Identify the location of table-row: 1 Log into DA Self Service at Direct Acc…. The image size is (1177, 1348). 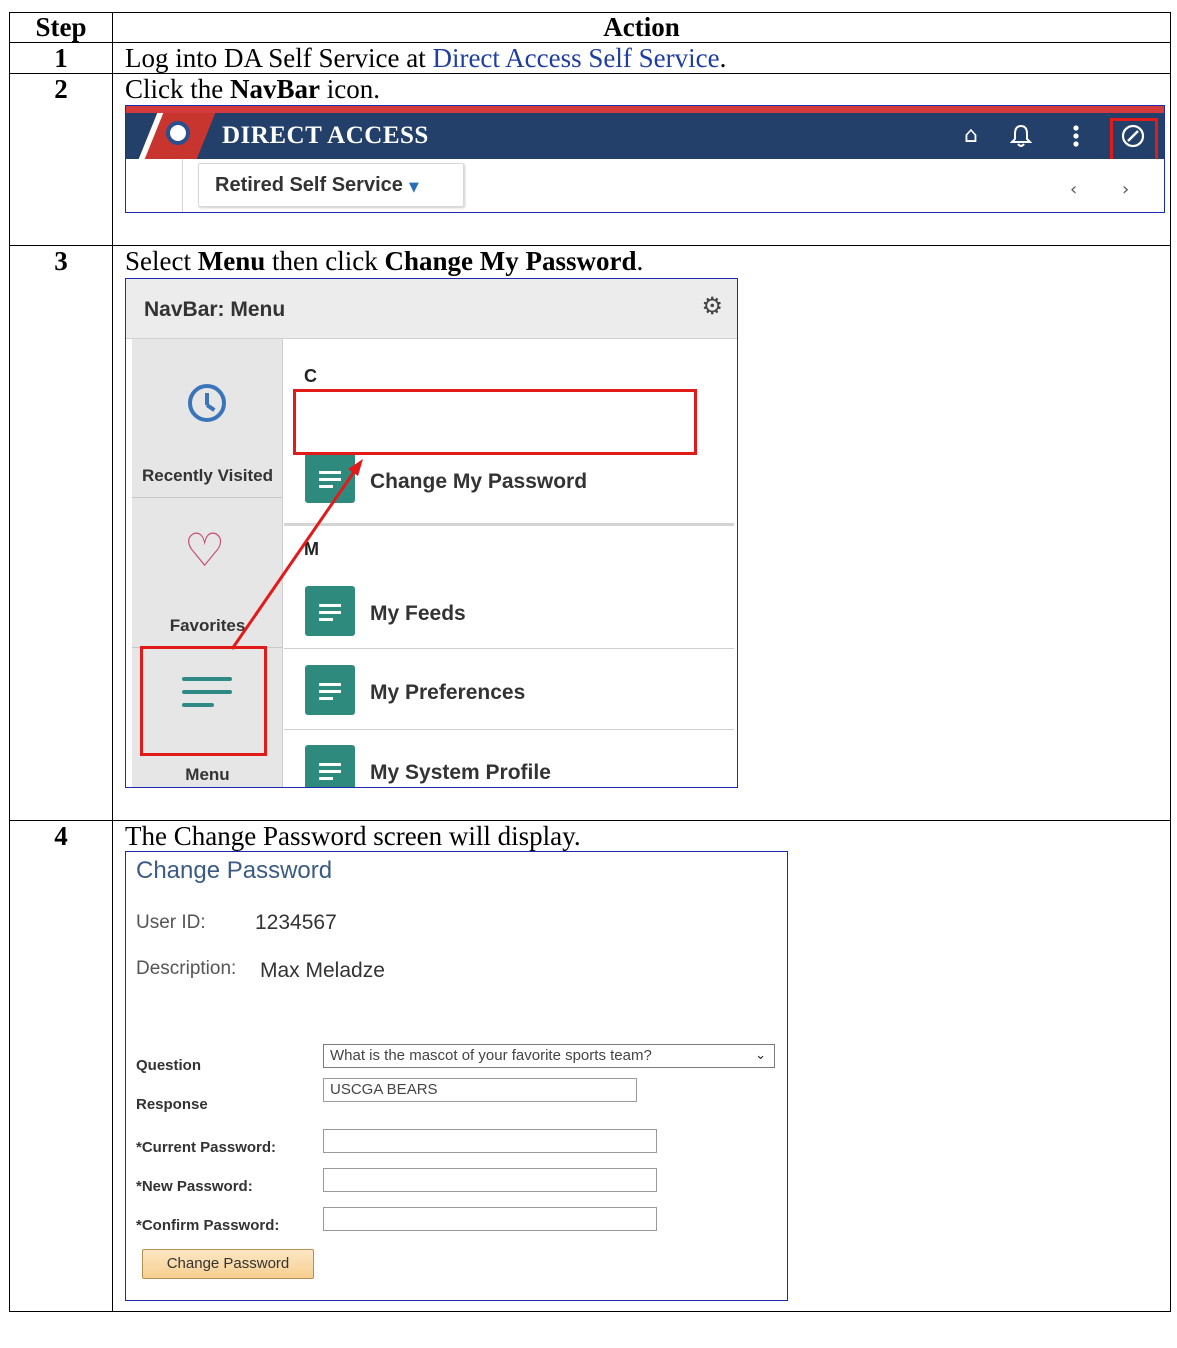
(590, 58).